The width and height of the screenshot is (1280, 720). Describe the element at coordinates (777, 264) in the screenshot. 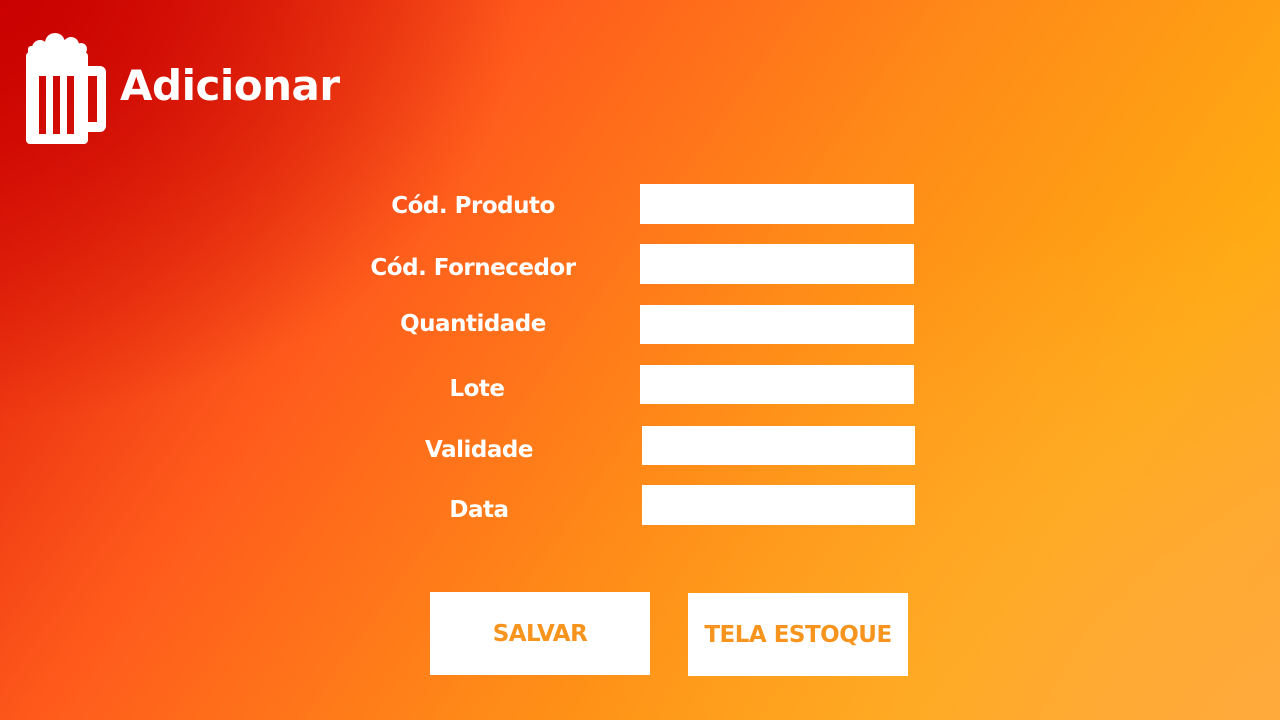

I see `supplier-code-input` at that location.